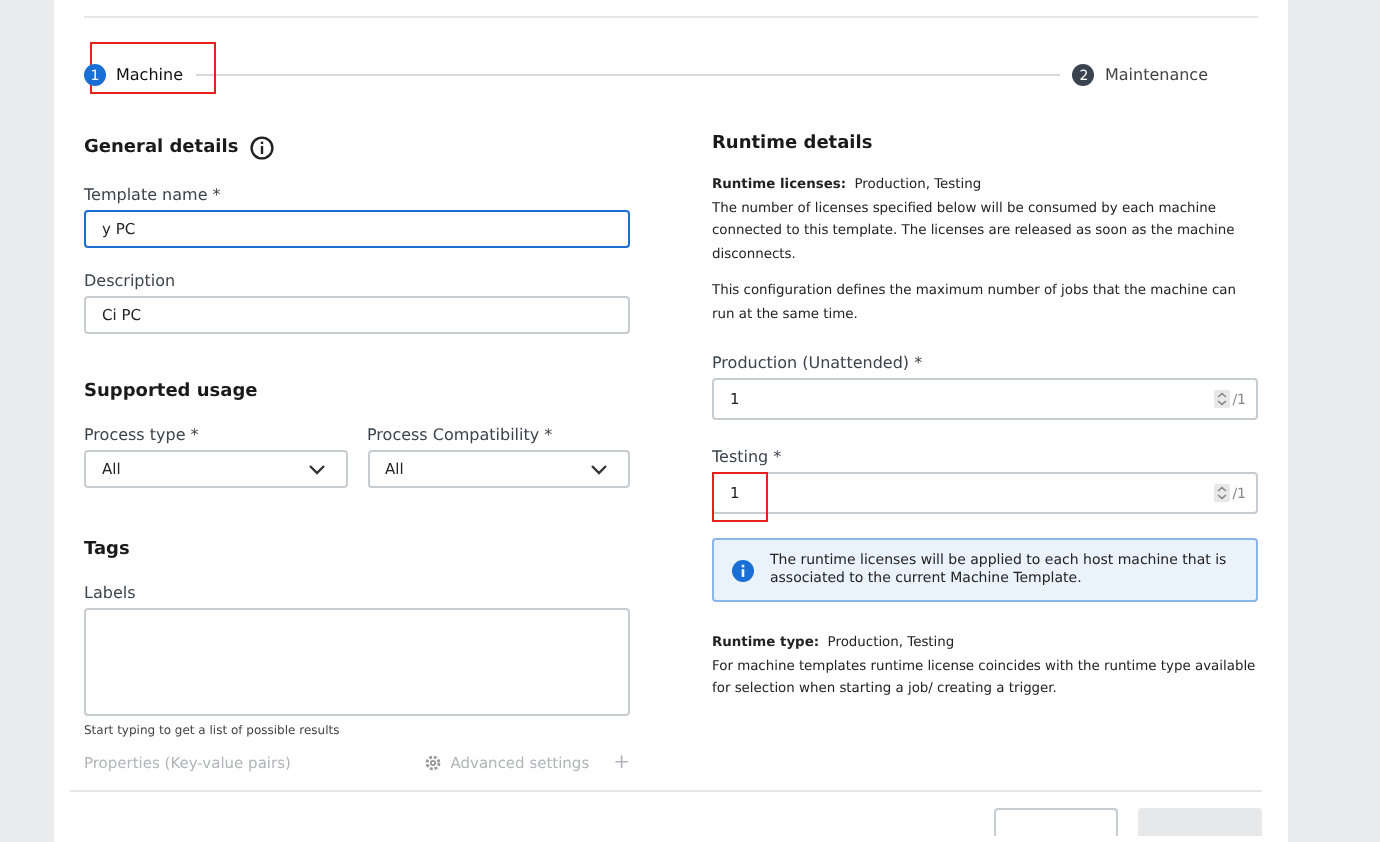 Image resolution: width=1380 pixels, height=842 pixels. I want to click on field-label: Description, so click(131, 281).